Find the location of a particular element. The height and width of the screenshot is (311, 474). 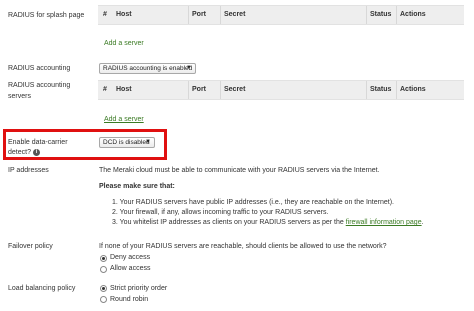

deny-access-radio is located at coordinates (103, 258).